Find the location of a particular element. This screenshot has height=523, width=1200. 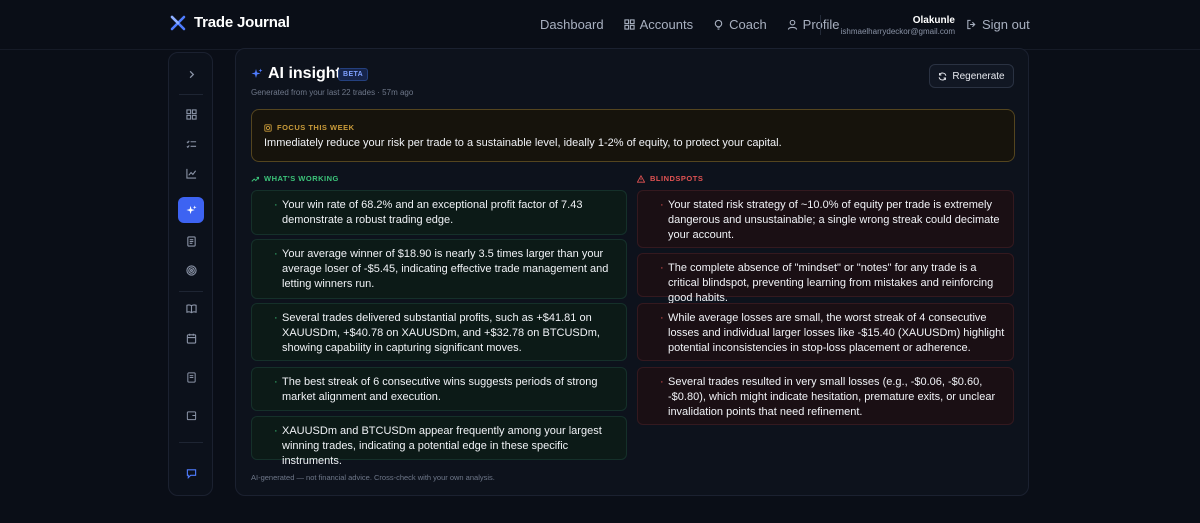

regenerate-label: Regenerate is located at coordinates (978, 76).